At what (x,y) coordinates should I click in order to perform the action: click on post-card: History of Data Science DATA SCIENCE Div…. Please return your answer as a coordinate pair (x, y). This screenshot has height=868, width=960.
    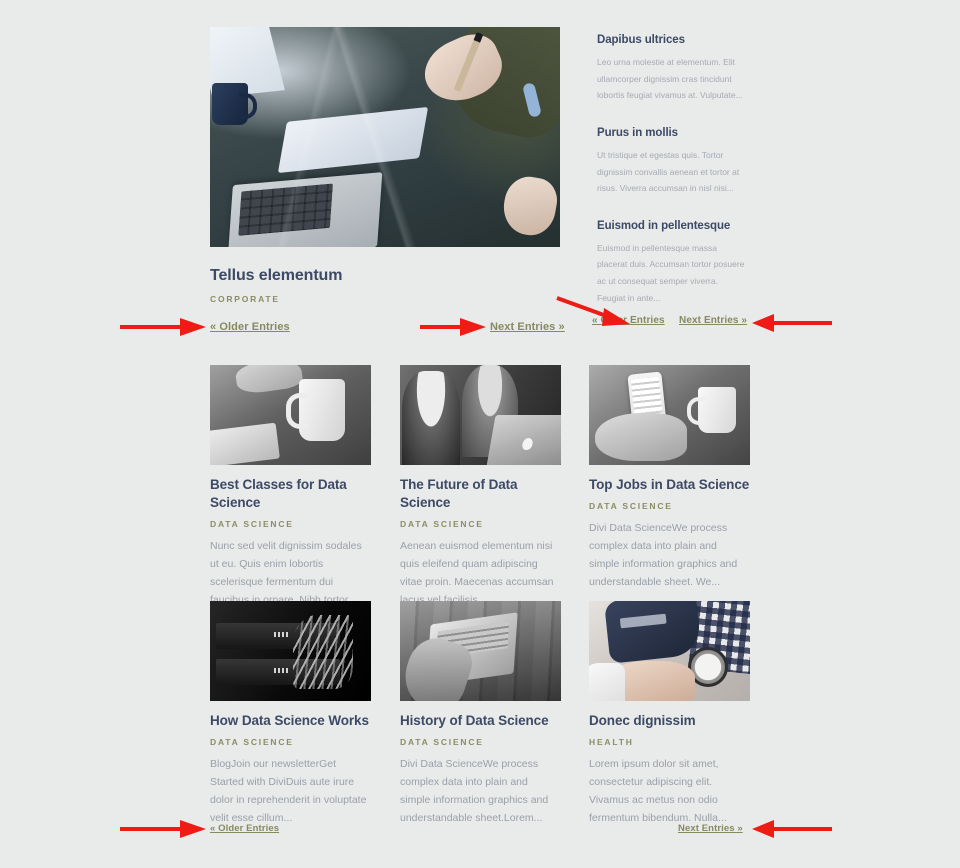
    Looking at the image, I should click on (480, 714).